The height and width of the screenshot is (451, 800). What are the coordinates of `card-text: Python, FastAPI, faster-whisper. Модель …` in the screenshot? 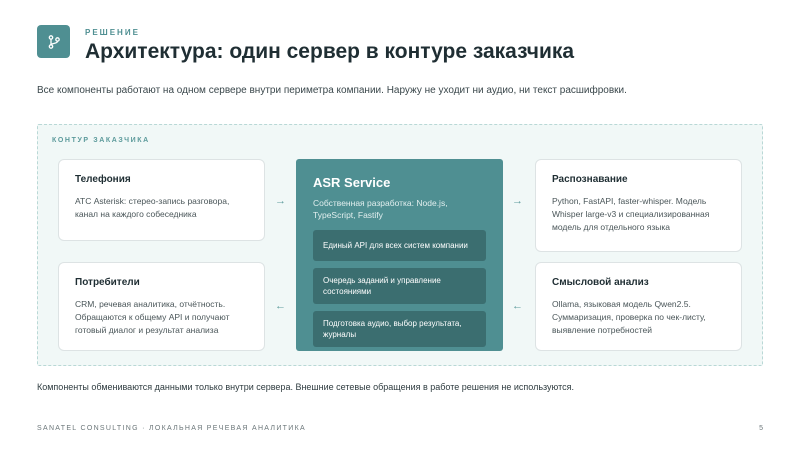 It's located at (631, 214).